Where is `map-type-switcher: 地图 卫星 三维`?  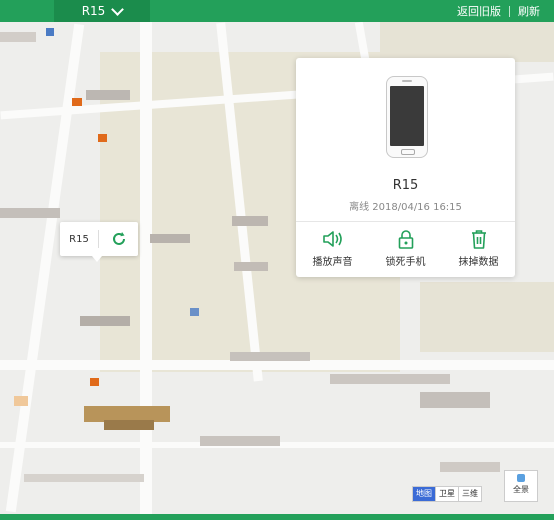
map-type-switcher: 地图 卫星 三维 is located at coordinates (447, 494).